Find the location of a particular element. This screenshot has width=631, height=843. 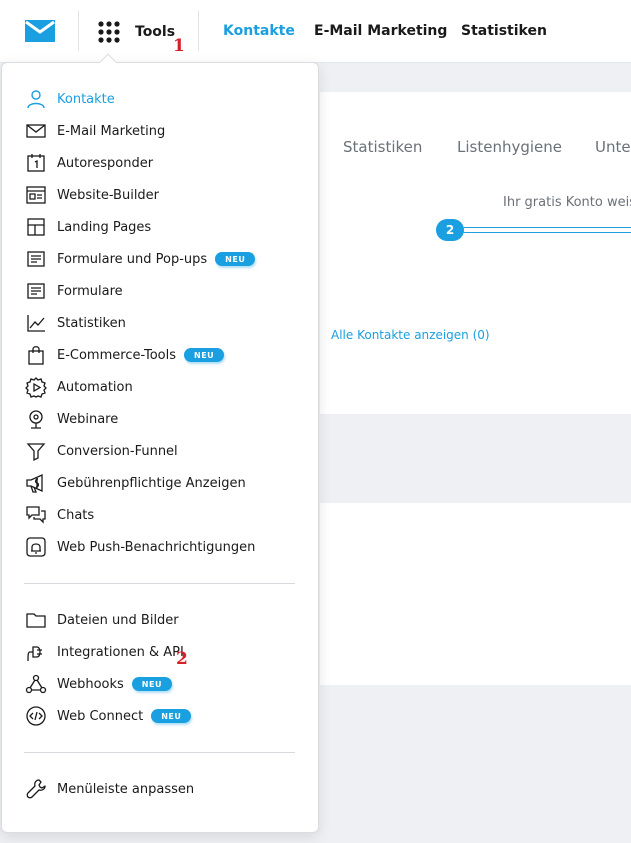

menu-item-ecommerce-tools: E-Commerce-Tools NEU is located at coordinates (125, 355).